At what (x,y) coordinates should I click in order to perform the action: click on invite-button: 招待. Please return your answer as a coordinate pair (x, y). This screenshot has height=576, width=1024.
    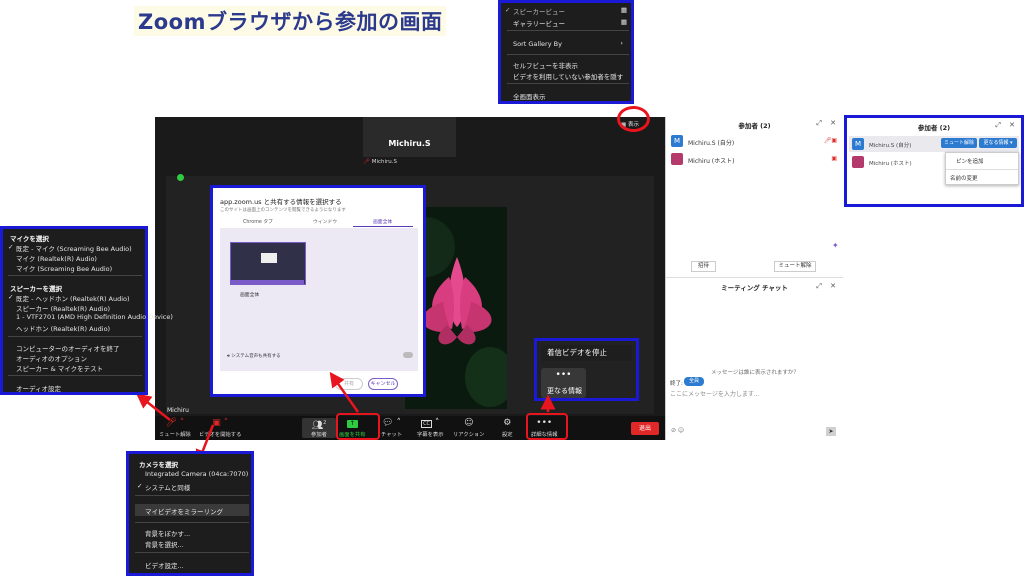
    Looking at the image, I should click on (703, 266).